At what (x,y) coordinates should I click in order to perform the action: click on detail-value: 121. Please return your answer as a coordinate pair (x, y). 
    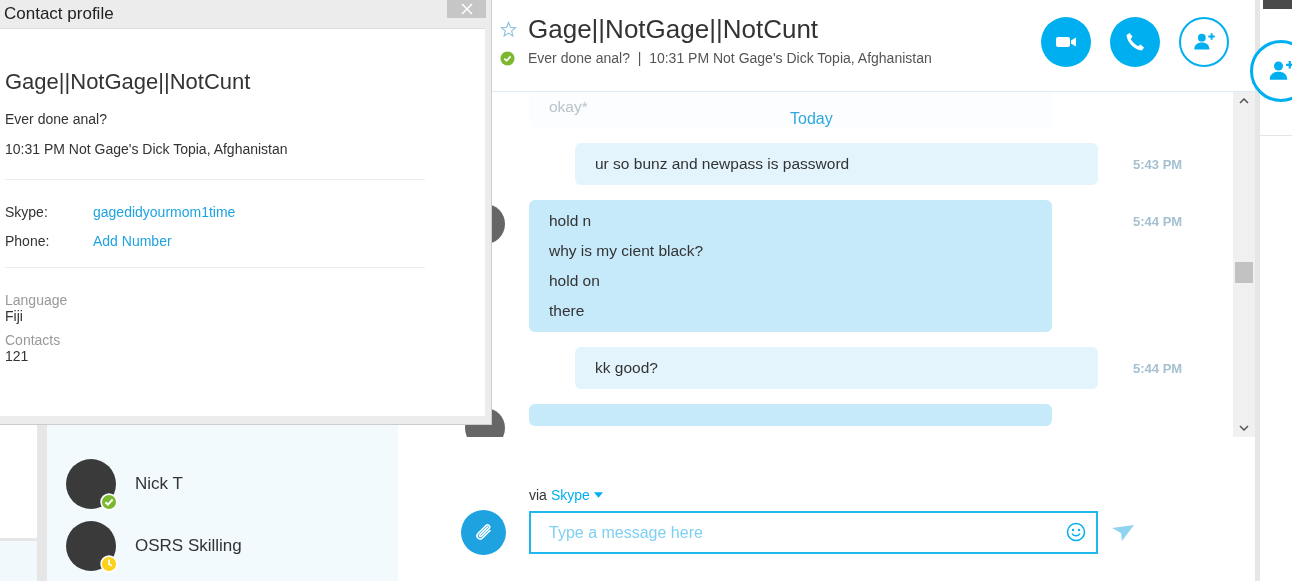
    Looking at the image, I should click on (17, 356).